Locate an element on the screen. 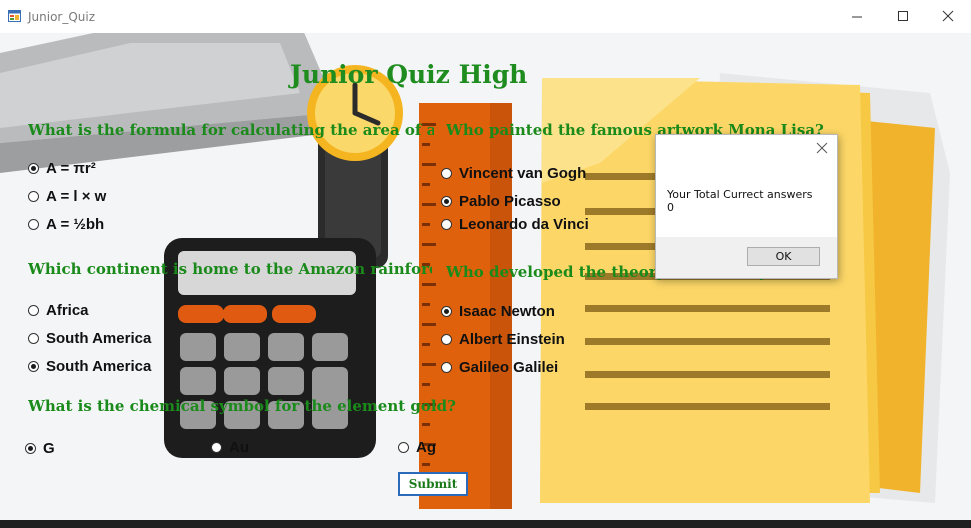  winforms-app-icon is located at coordinates (14, 16).